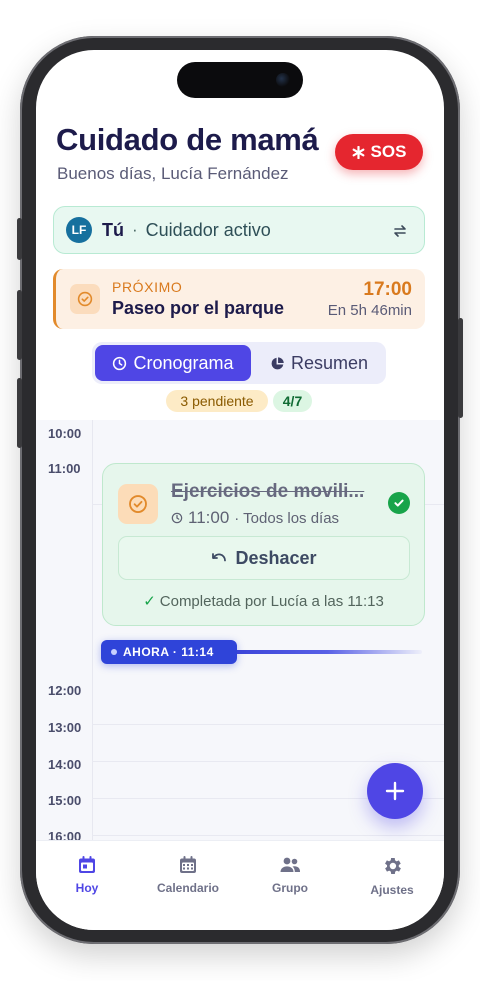  I want to click on task-time: 11:00, so click(209, 517).